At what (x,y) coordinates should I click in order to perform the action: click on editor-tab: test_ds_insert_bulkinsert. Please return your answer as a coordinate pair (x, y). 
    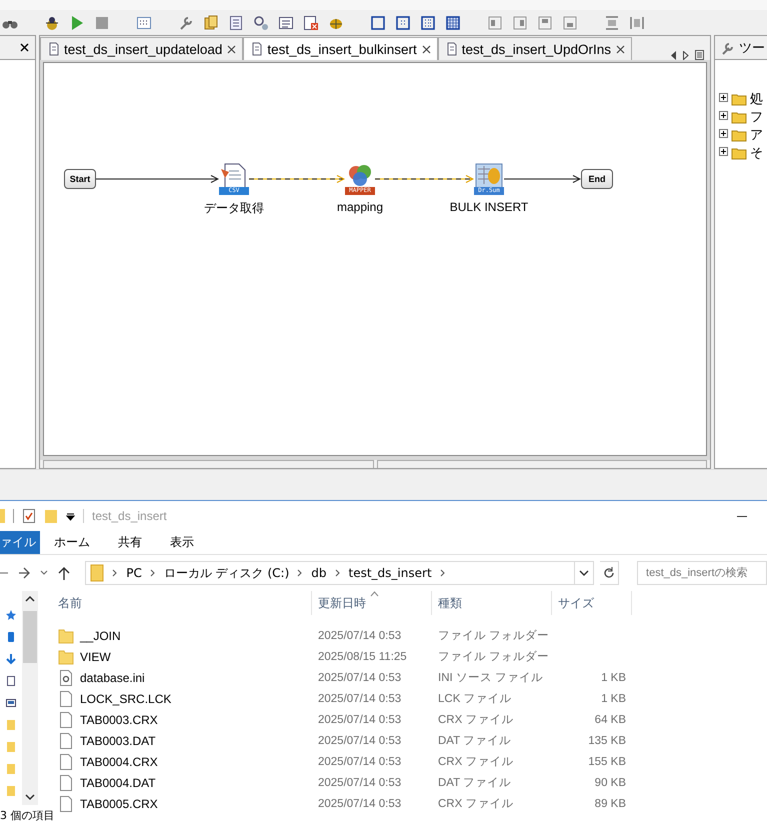
    Looking at the image, I should click on (340, 48).